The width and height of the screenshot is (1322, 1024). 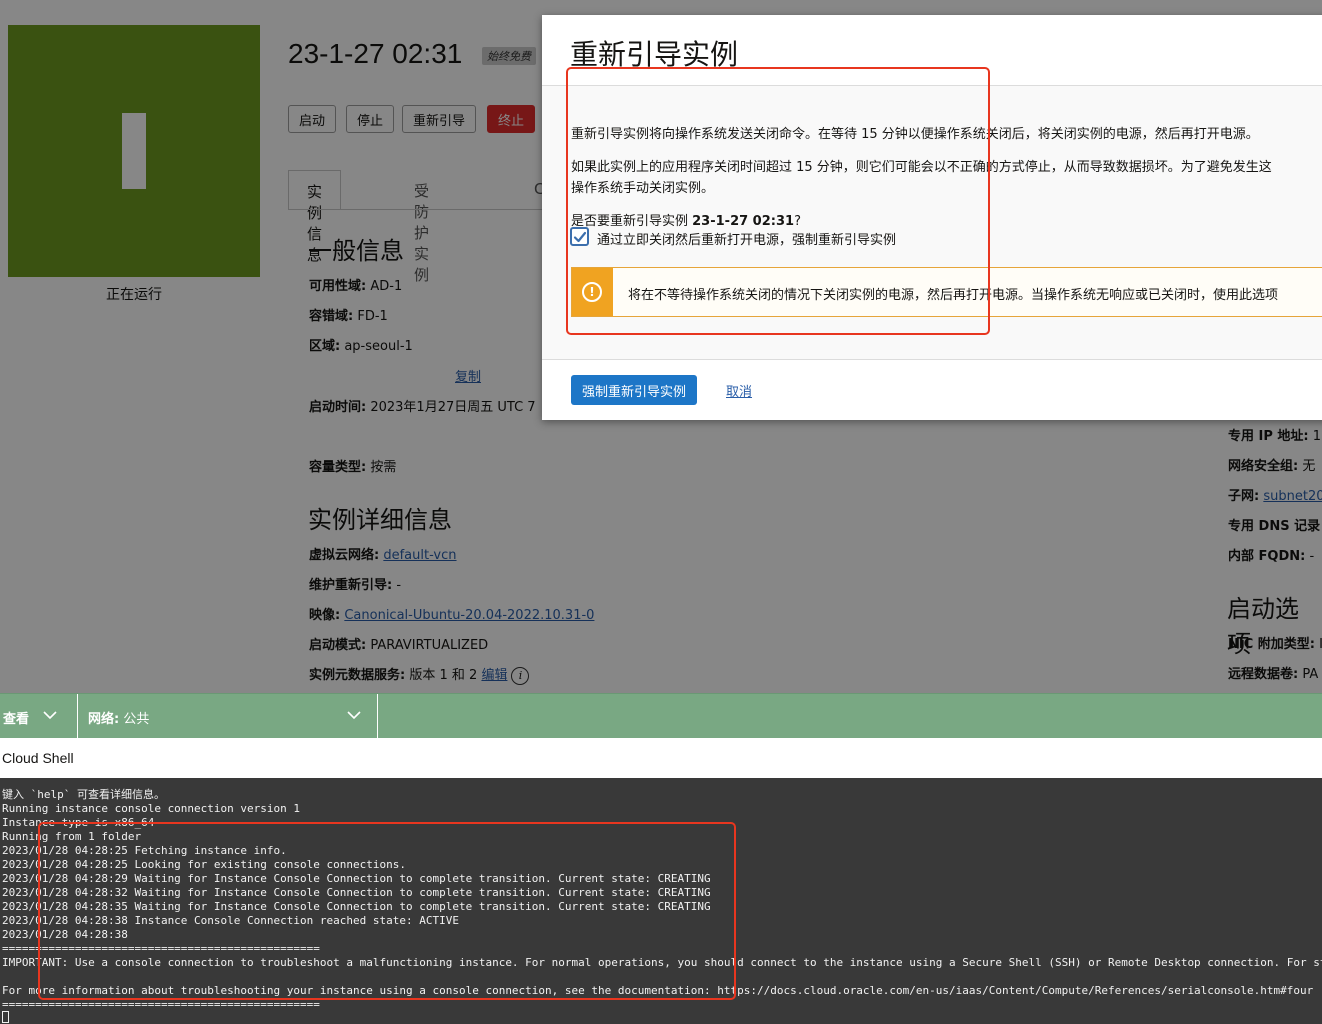 What do you see at coordinates (661, 758) in the screenshot?
I see `cloud-shell-header: Cloud Shell` at bounding box center [661, 758].